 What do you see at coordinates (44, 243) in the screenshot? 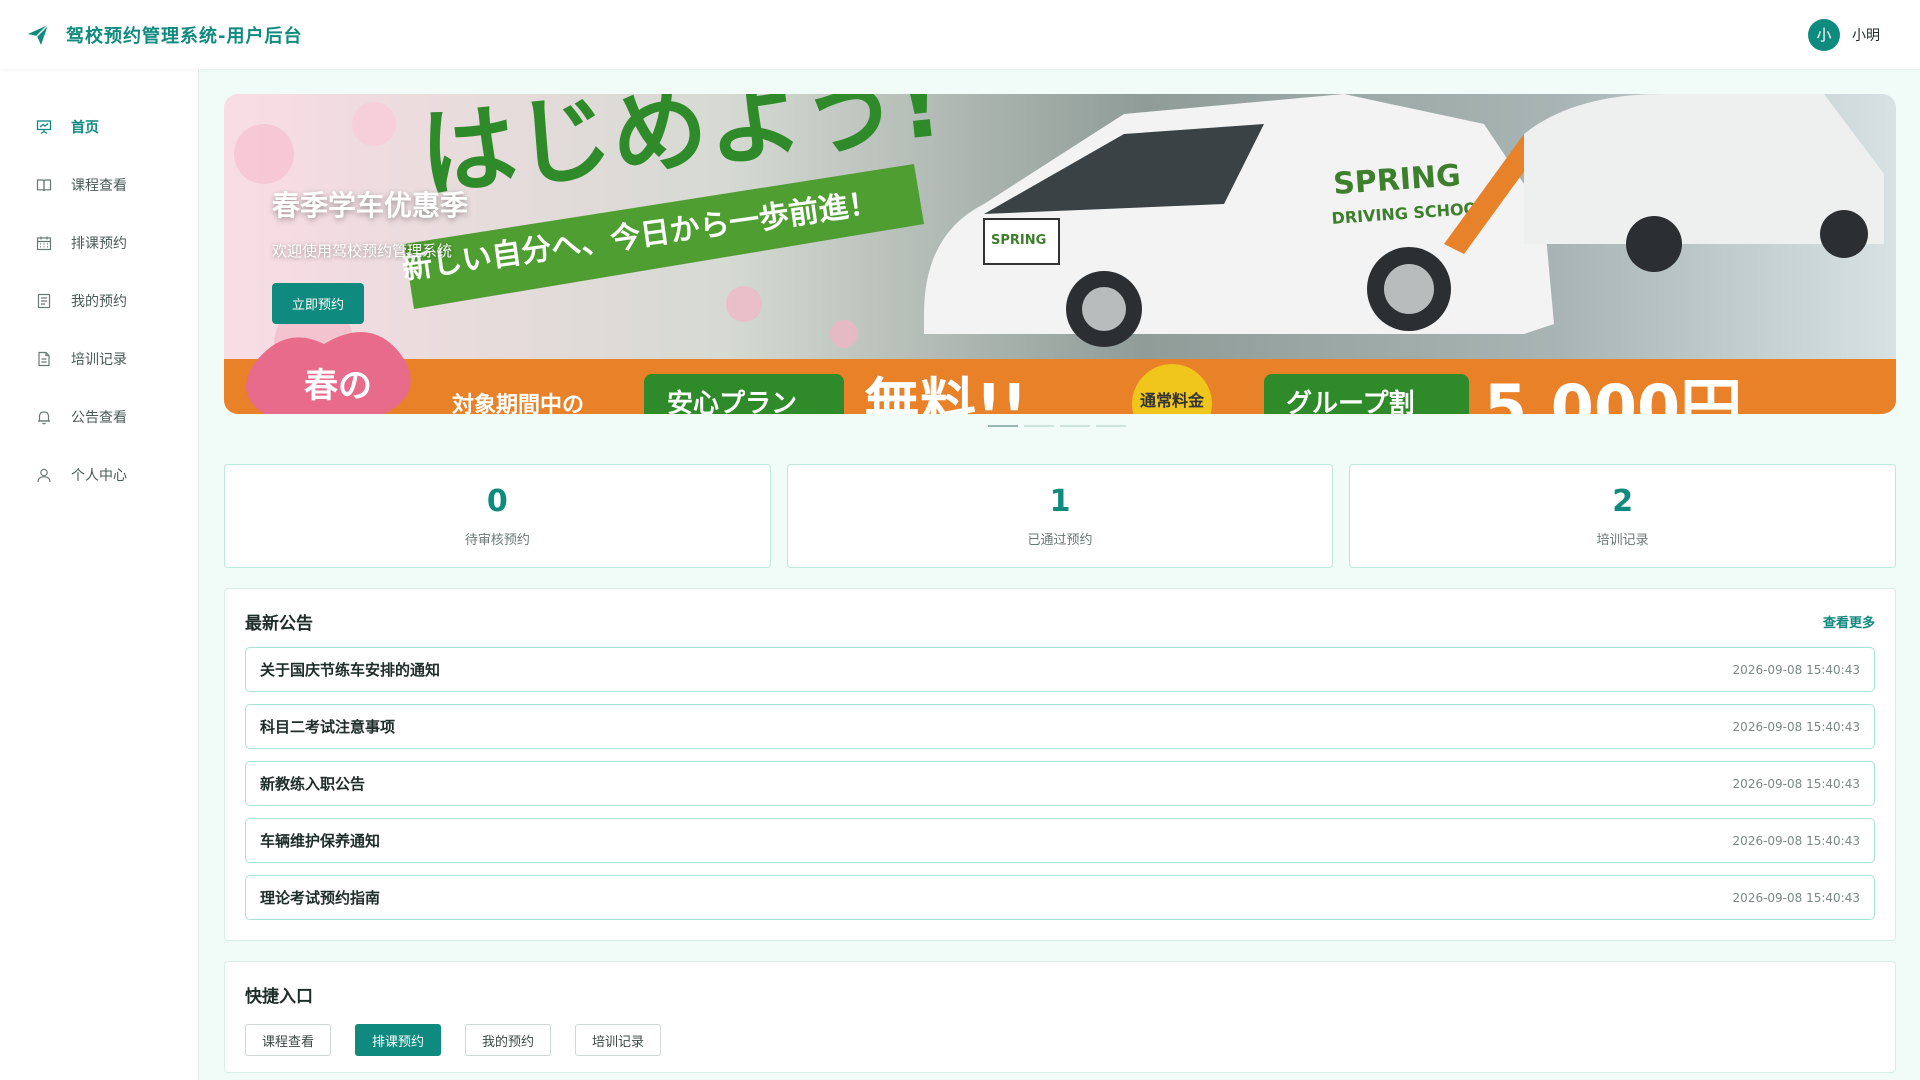
I see `calendar-icon` at bounding box center [44, 243].